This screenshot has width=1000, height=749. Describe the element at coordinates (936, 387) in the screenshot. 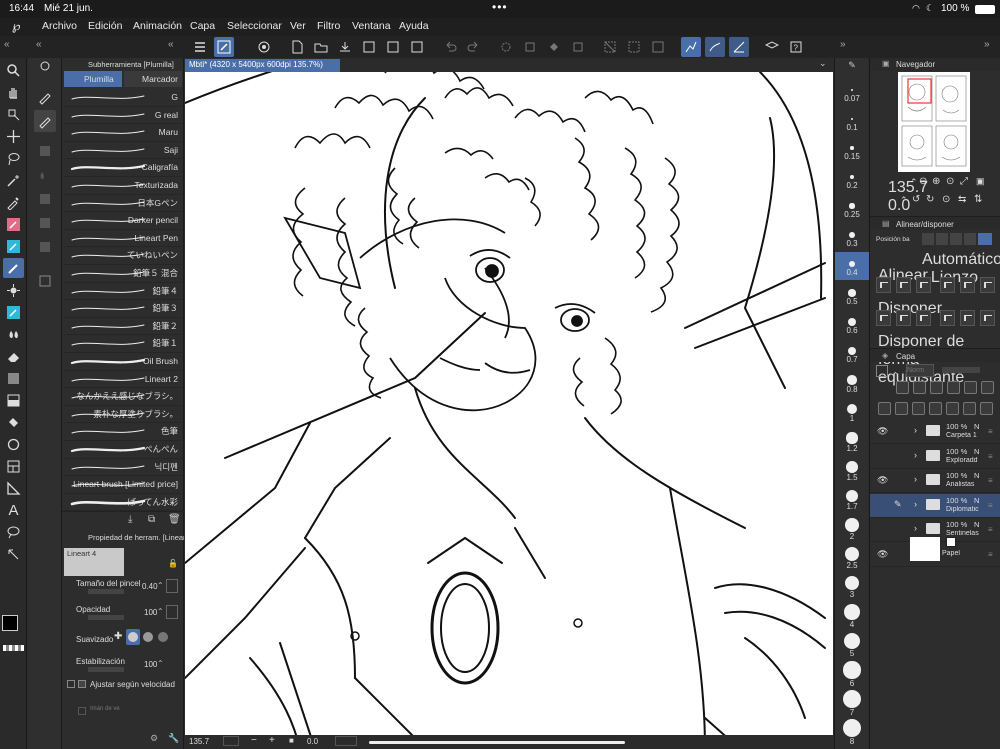

I see `lock-transparency-icon` at that location.